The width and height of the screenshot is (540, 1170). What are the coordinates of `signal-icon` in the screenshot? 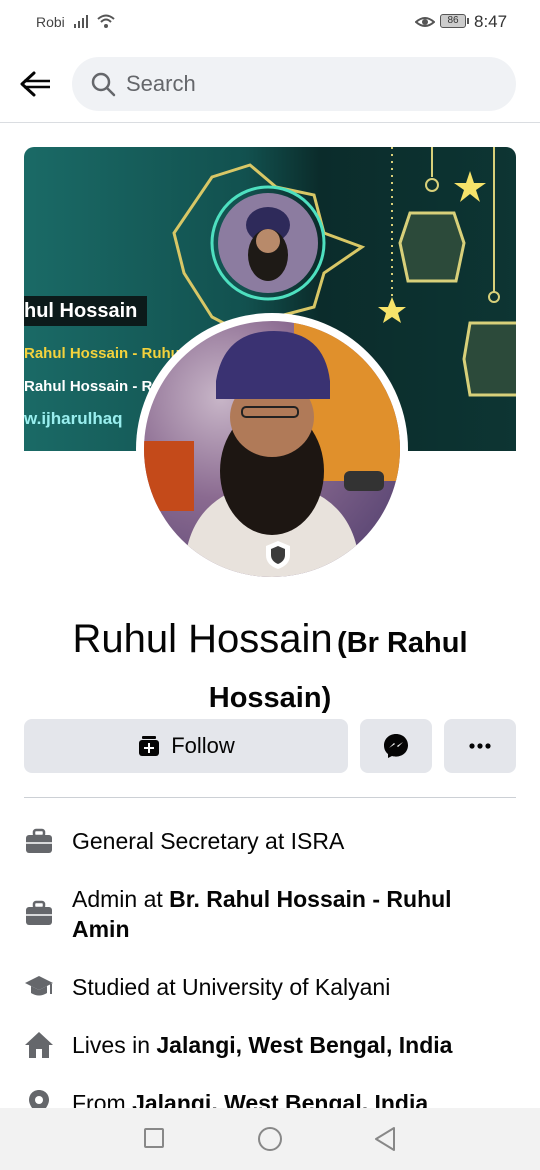 It's located at (81, 21).